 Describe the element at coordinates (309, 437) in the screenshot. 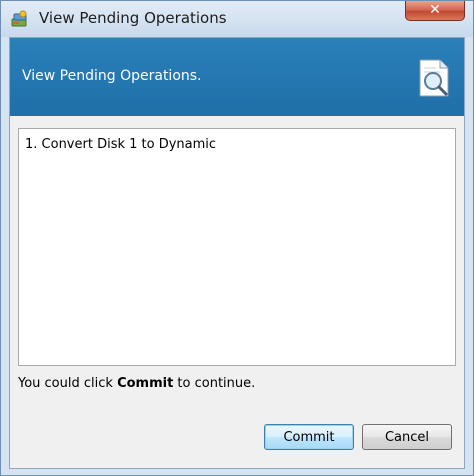

I see `commit-button: Commit` at that location.